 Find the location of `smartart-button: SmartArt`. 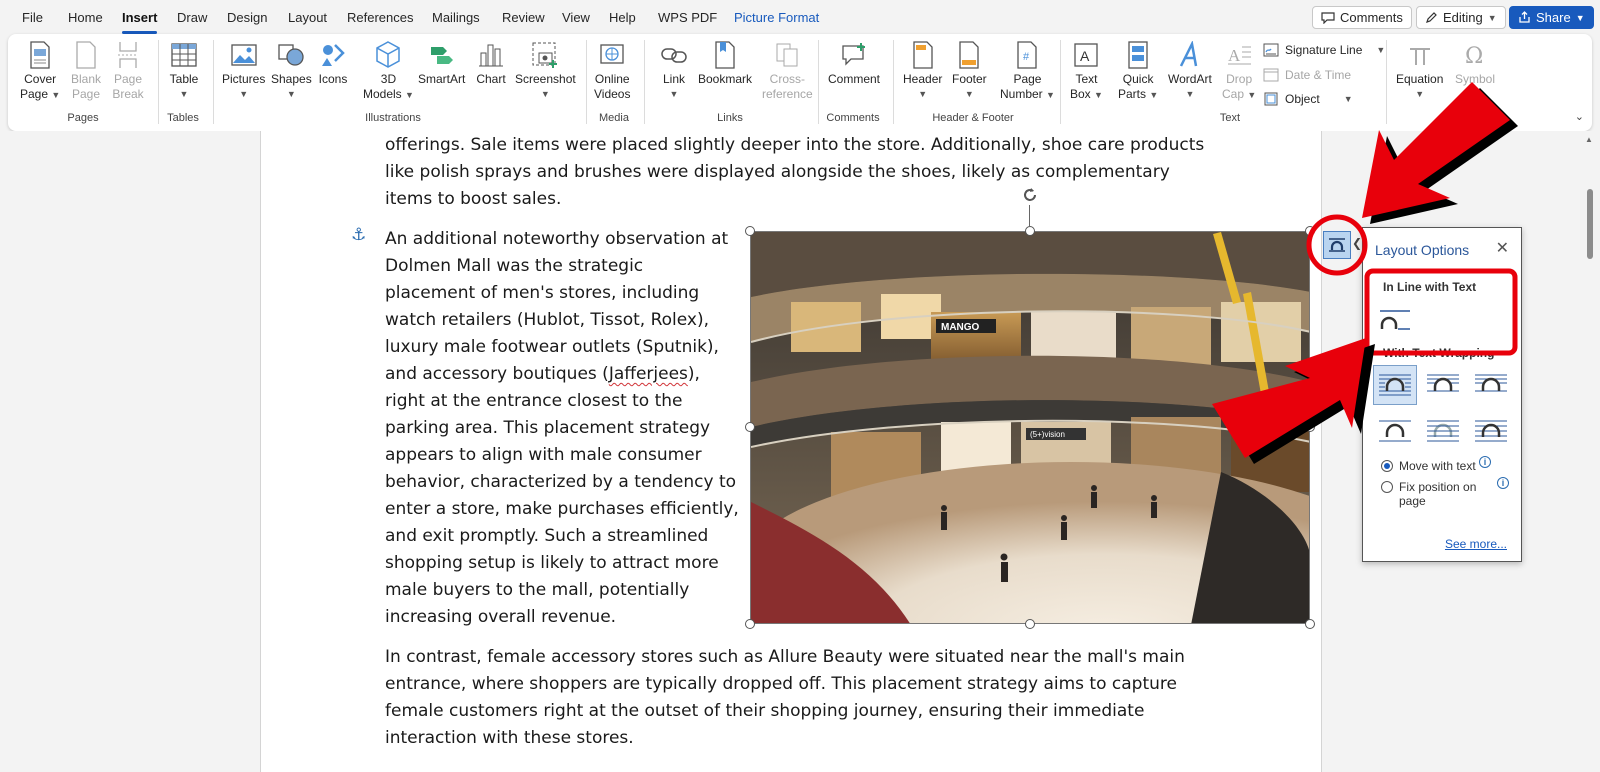

smartart-button: SmartArt is located at coordinates (441, 62).